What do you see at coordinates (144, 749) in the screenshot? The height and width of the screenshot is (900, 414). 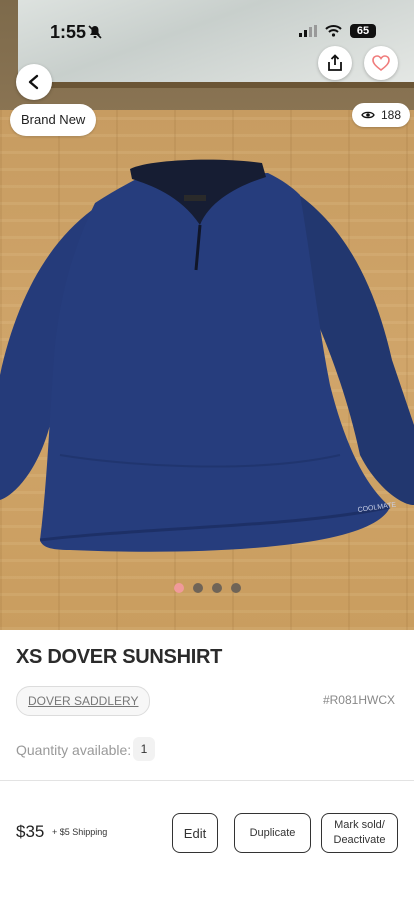 I see `quantity-value: 1` at bounding box center [144, 749].